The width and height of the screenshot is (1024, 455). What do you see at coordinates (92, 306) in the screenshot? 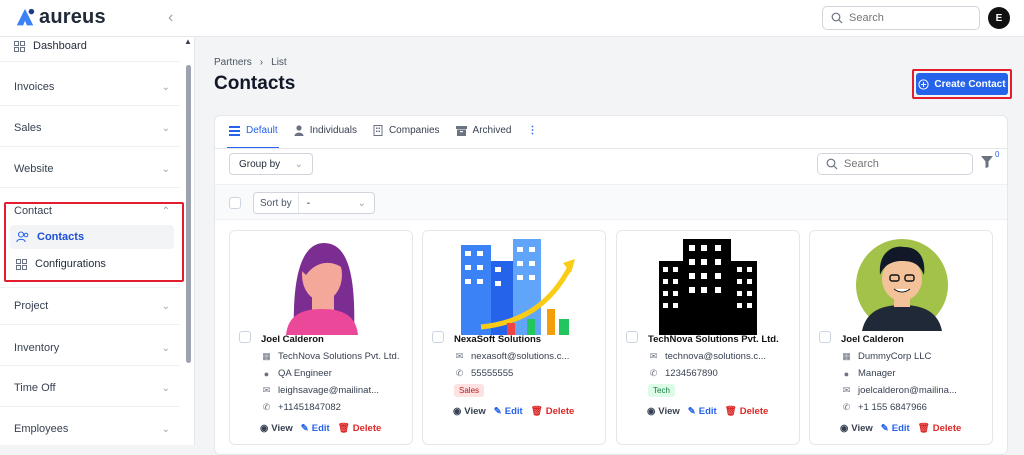
I see `sidebar-section-project: Project ⌄` at bounding box center [92, 306].